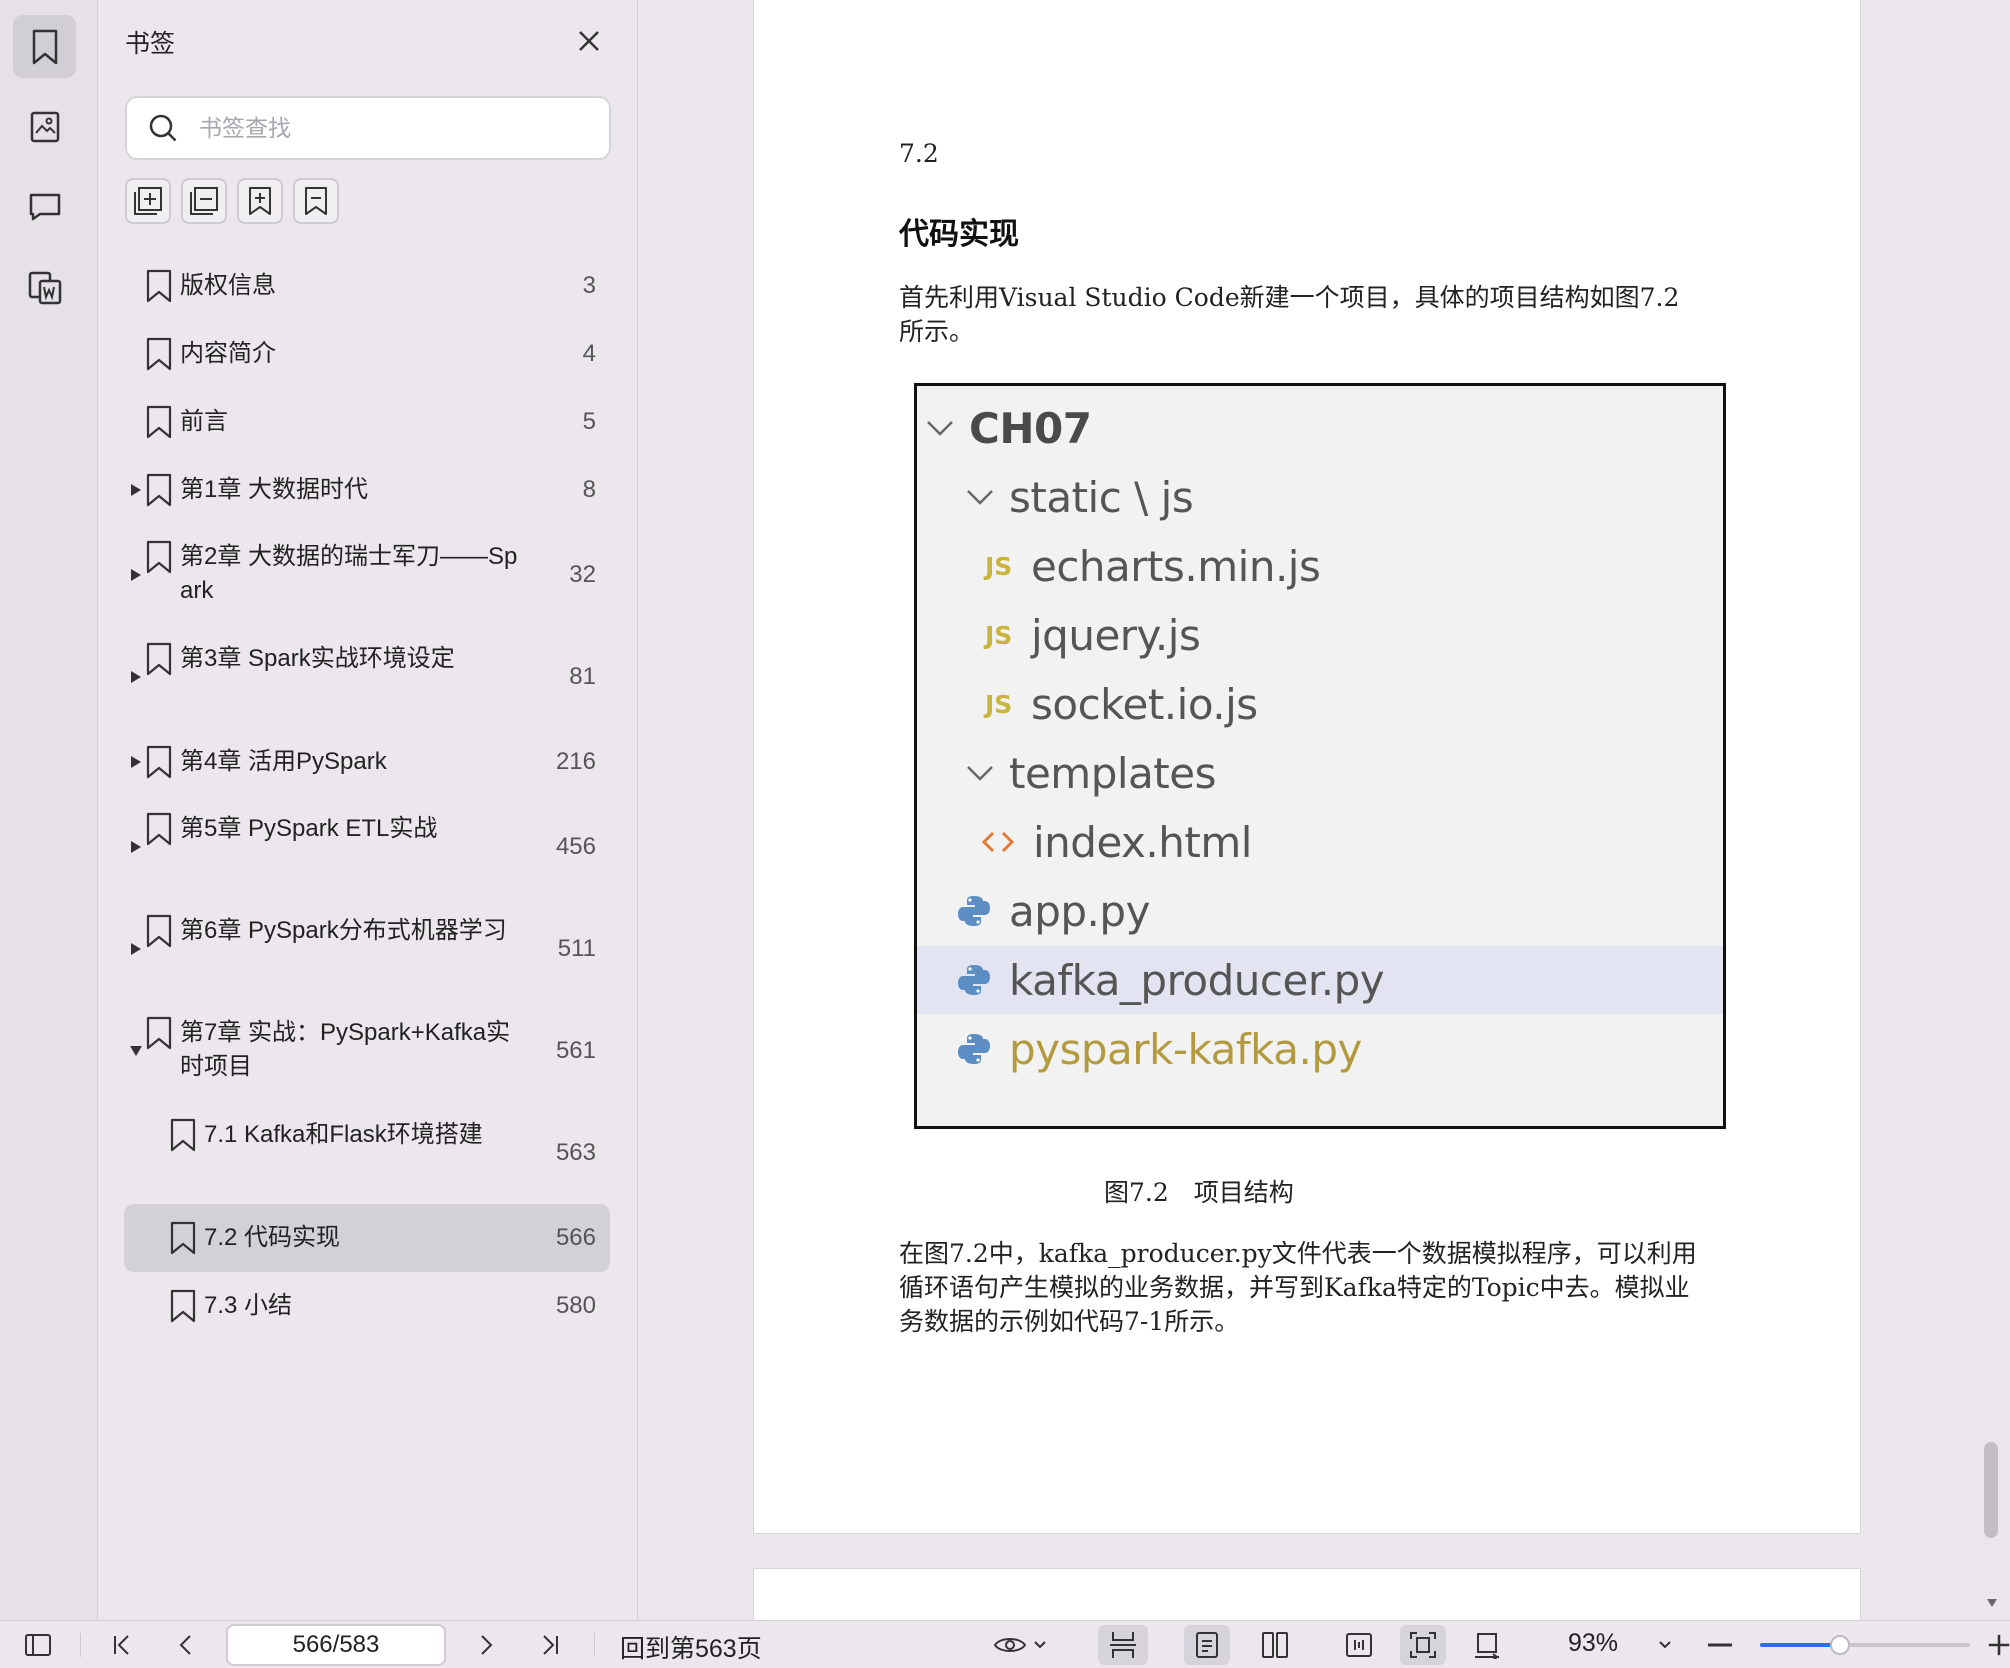 The width and height of the screenshot is (2010, 1668). I want to click on bookmark-item: 版权信息 3, so click(367, 286).